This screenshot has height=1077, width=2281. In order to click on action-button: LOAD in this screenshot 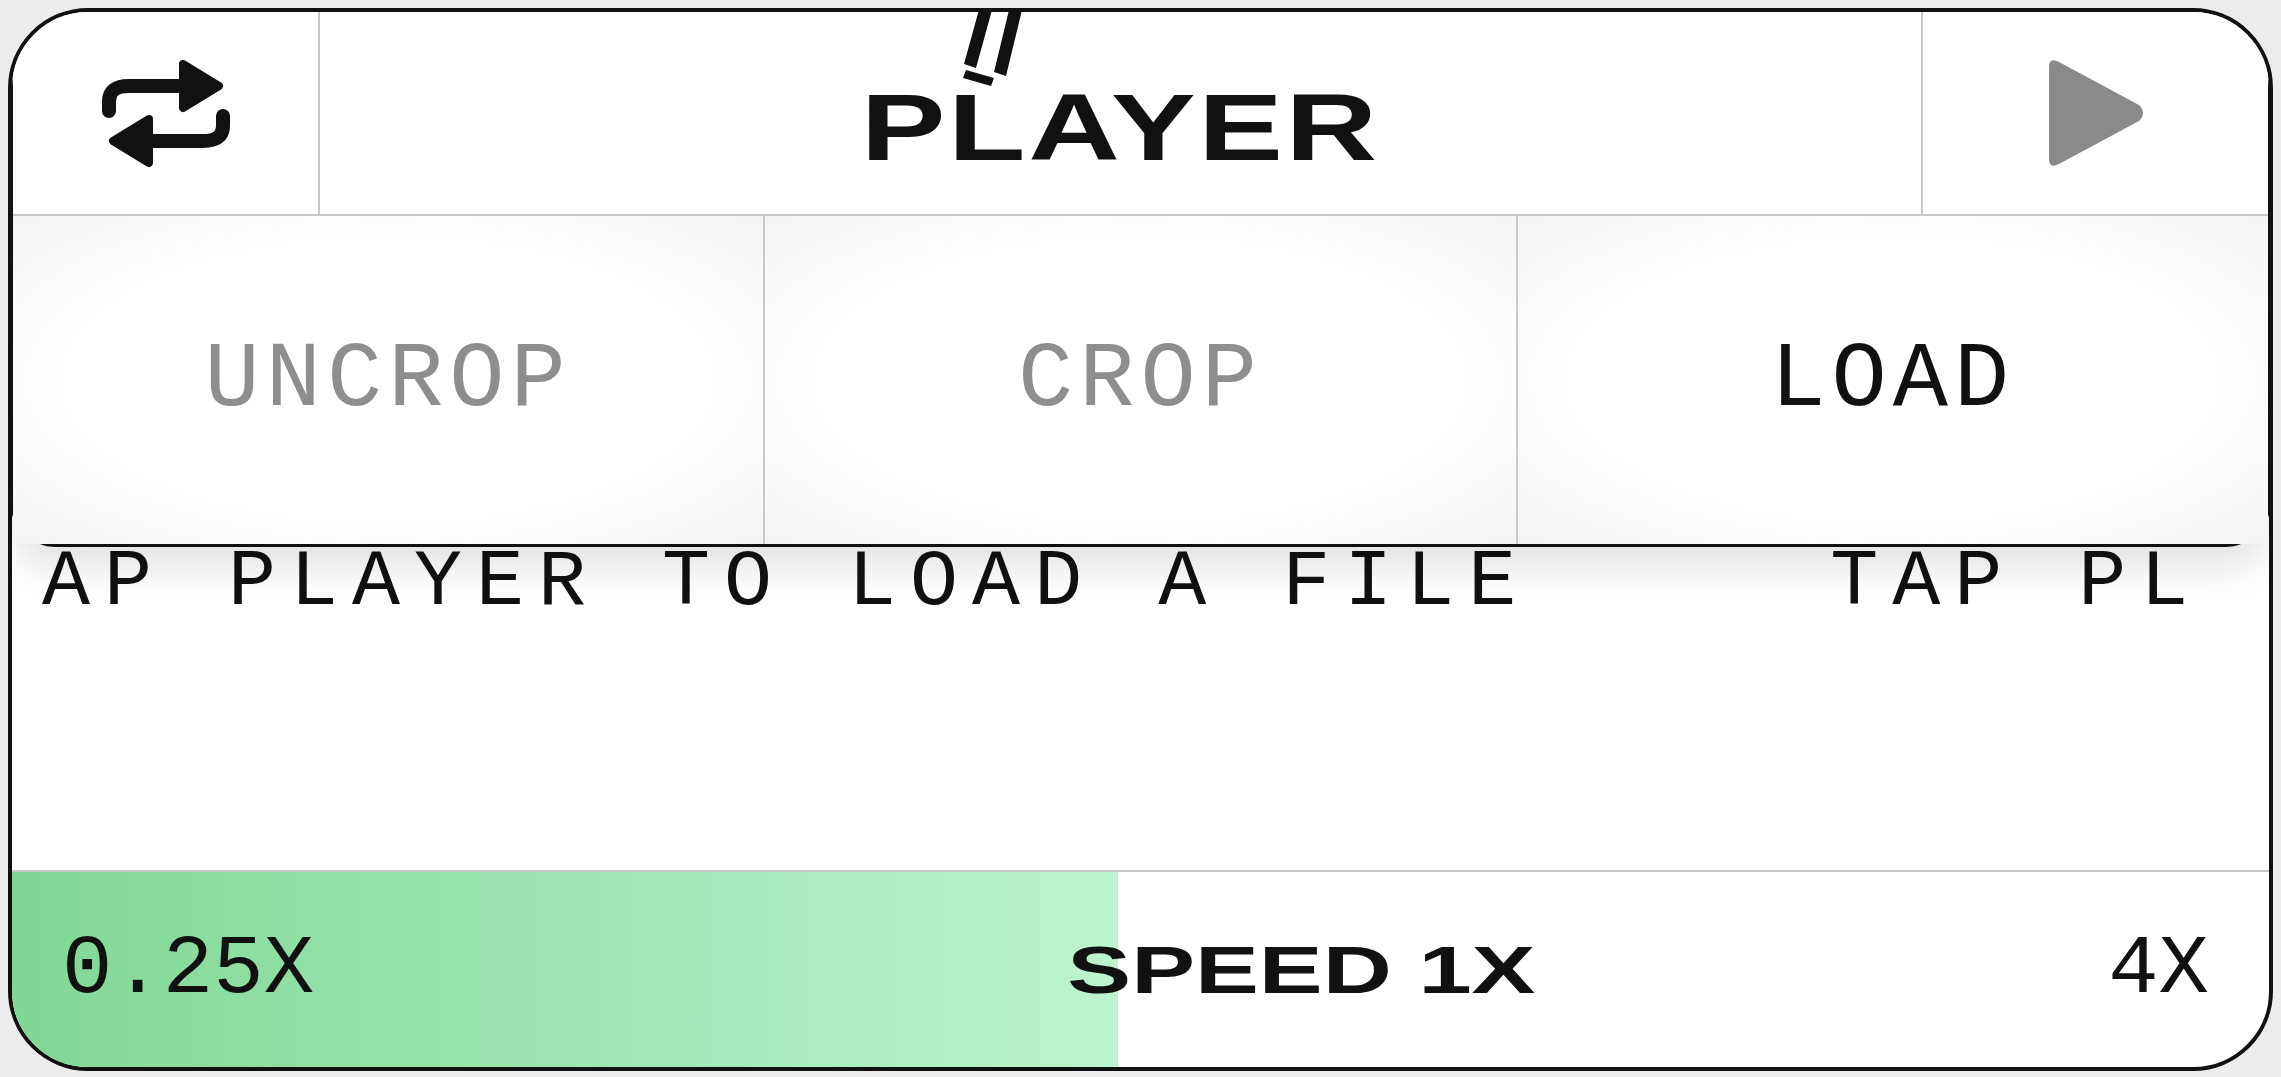, I will do `click(1891, 380)`.